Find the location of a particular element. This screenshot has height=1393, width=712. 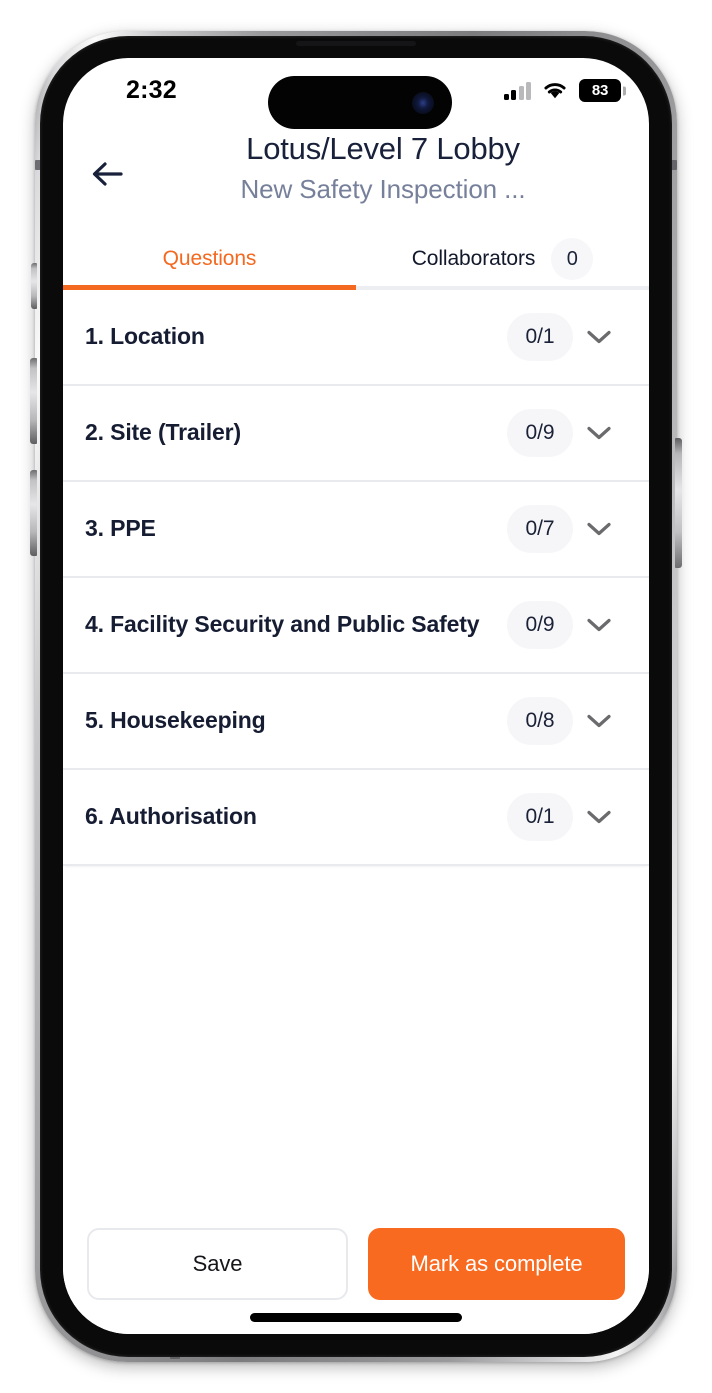

status-bar-time: 2:32 is located at coordinates (151, 90).